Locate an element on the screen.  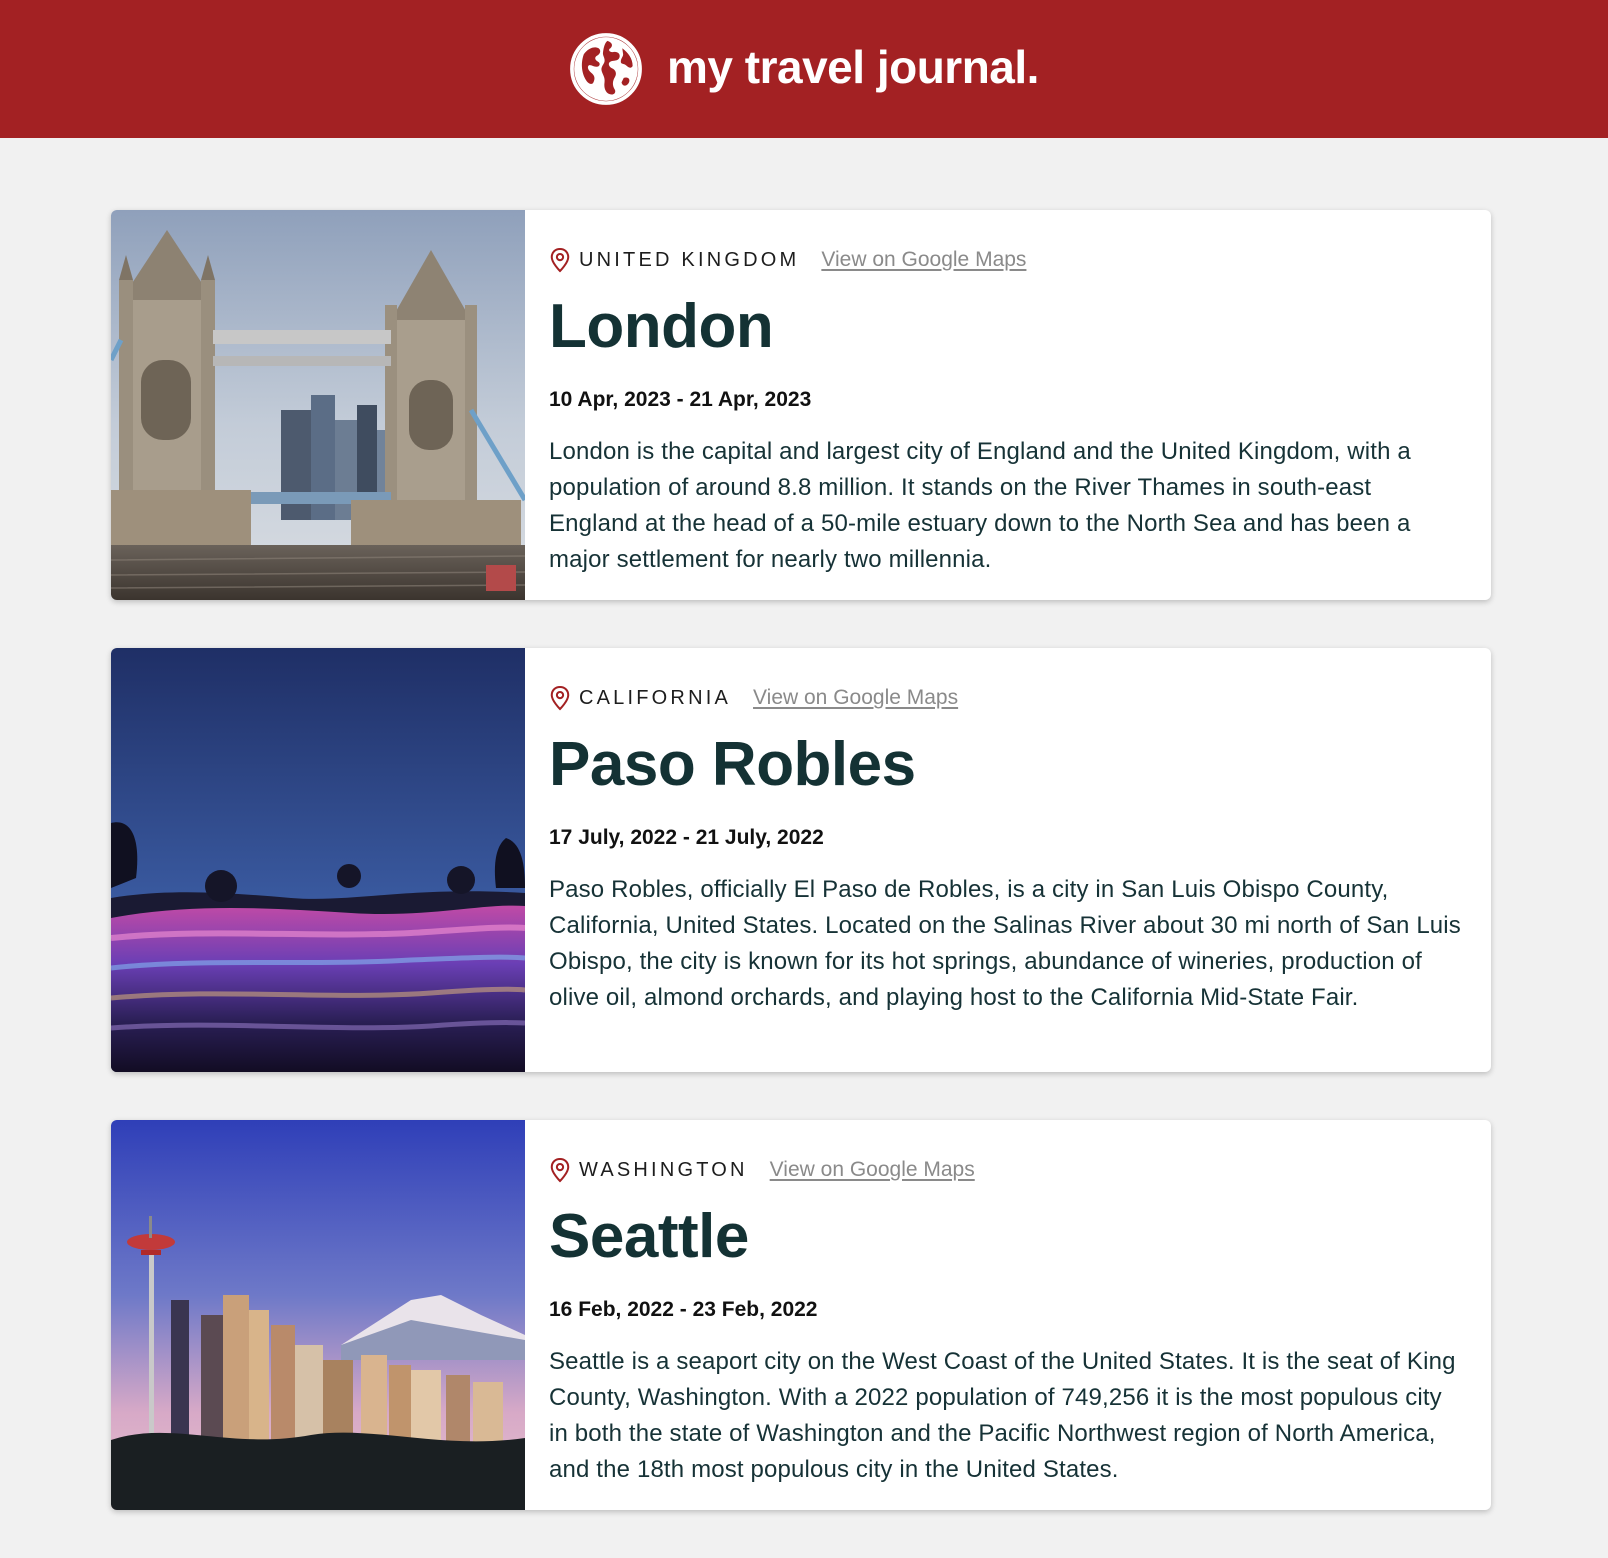
entry-dates: 17 July, 2022 - 21 July, 2022 is located at coordinates (686, 837).